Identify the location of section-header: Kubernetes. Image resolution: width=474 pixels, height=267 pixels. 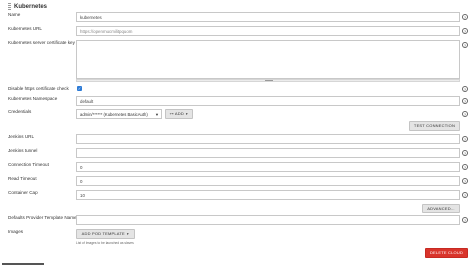
(27, 7).